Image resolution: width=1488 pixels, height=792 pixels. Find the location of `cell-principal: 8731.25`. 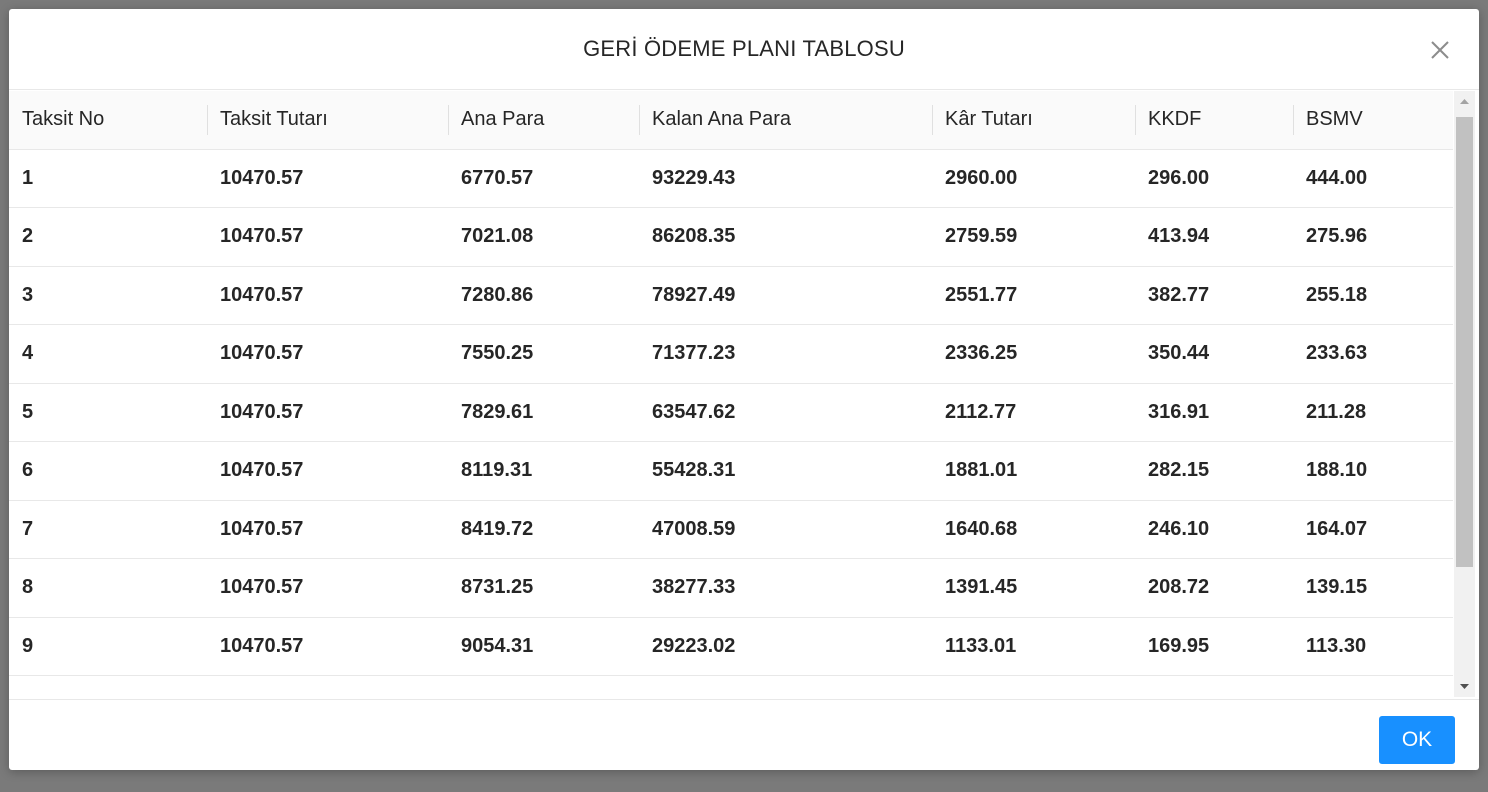

cell-principal: 8731.25 is located at coordinates (543, 588).